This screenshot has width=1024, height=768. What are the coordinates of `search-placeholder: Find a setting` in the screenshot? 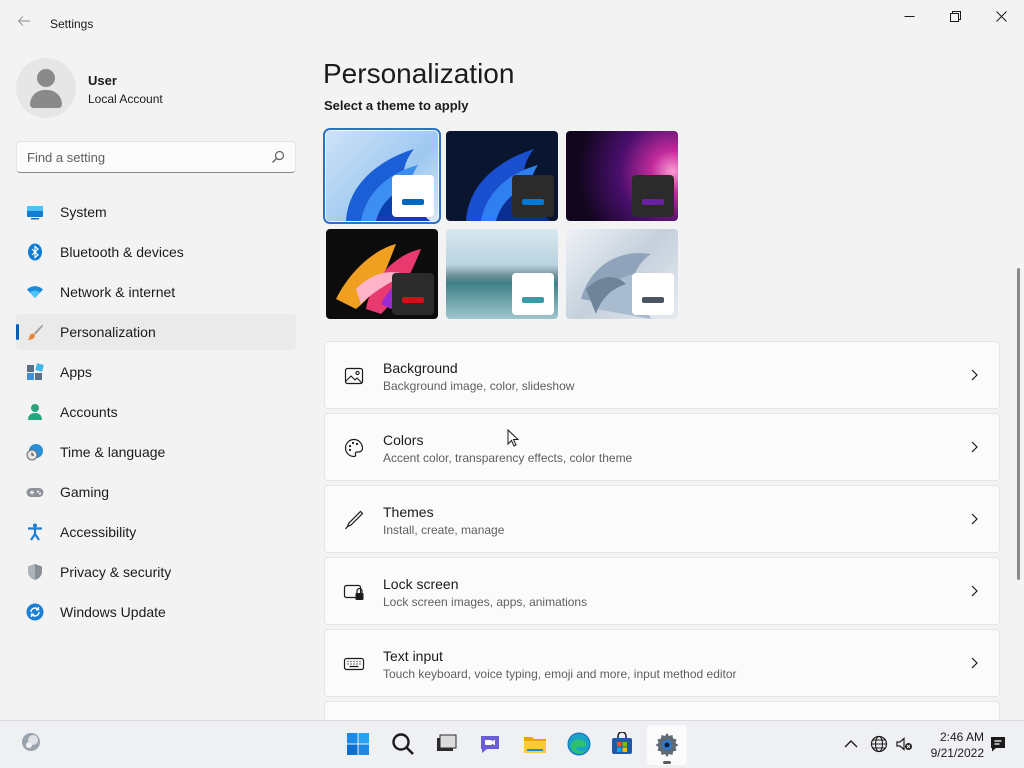 It's located at (66, 157).